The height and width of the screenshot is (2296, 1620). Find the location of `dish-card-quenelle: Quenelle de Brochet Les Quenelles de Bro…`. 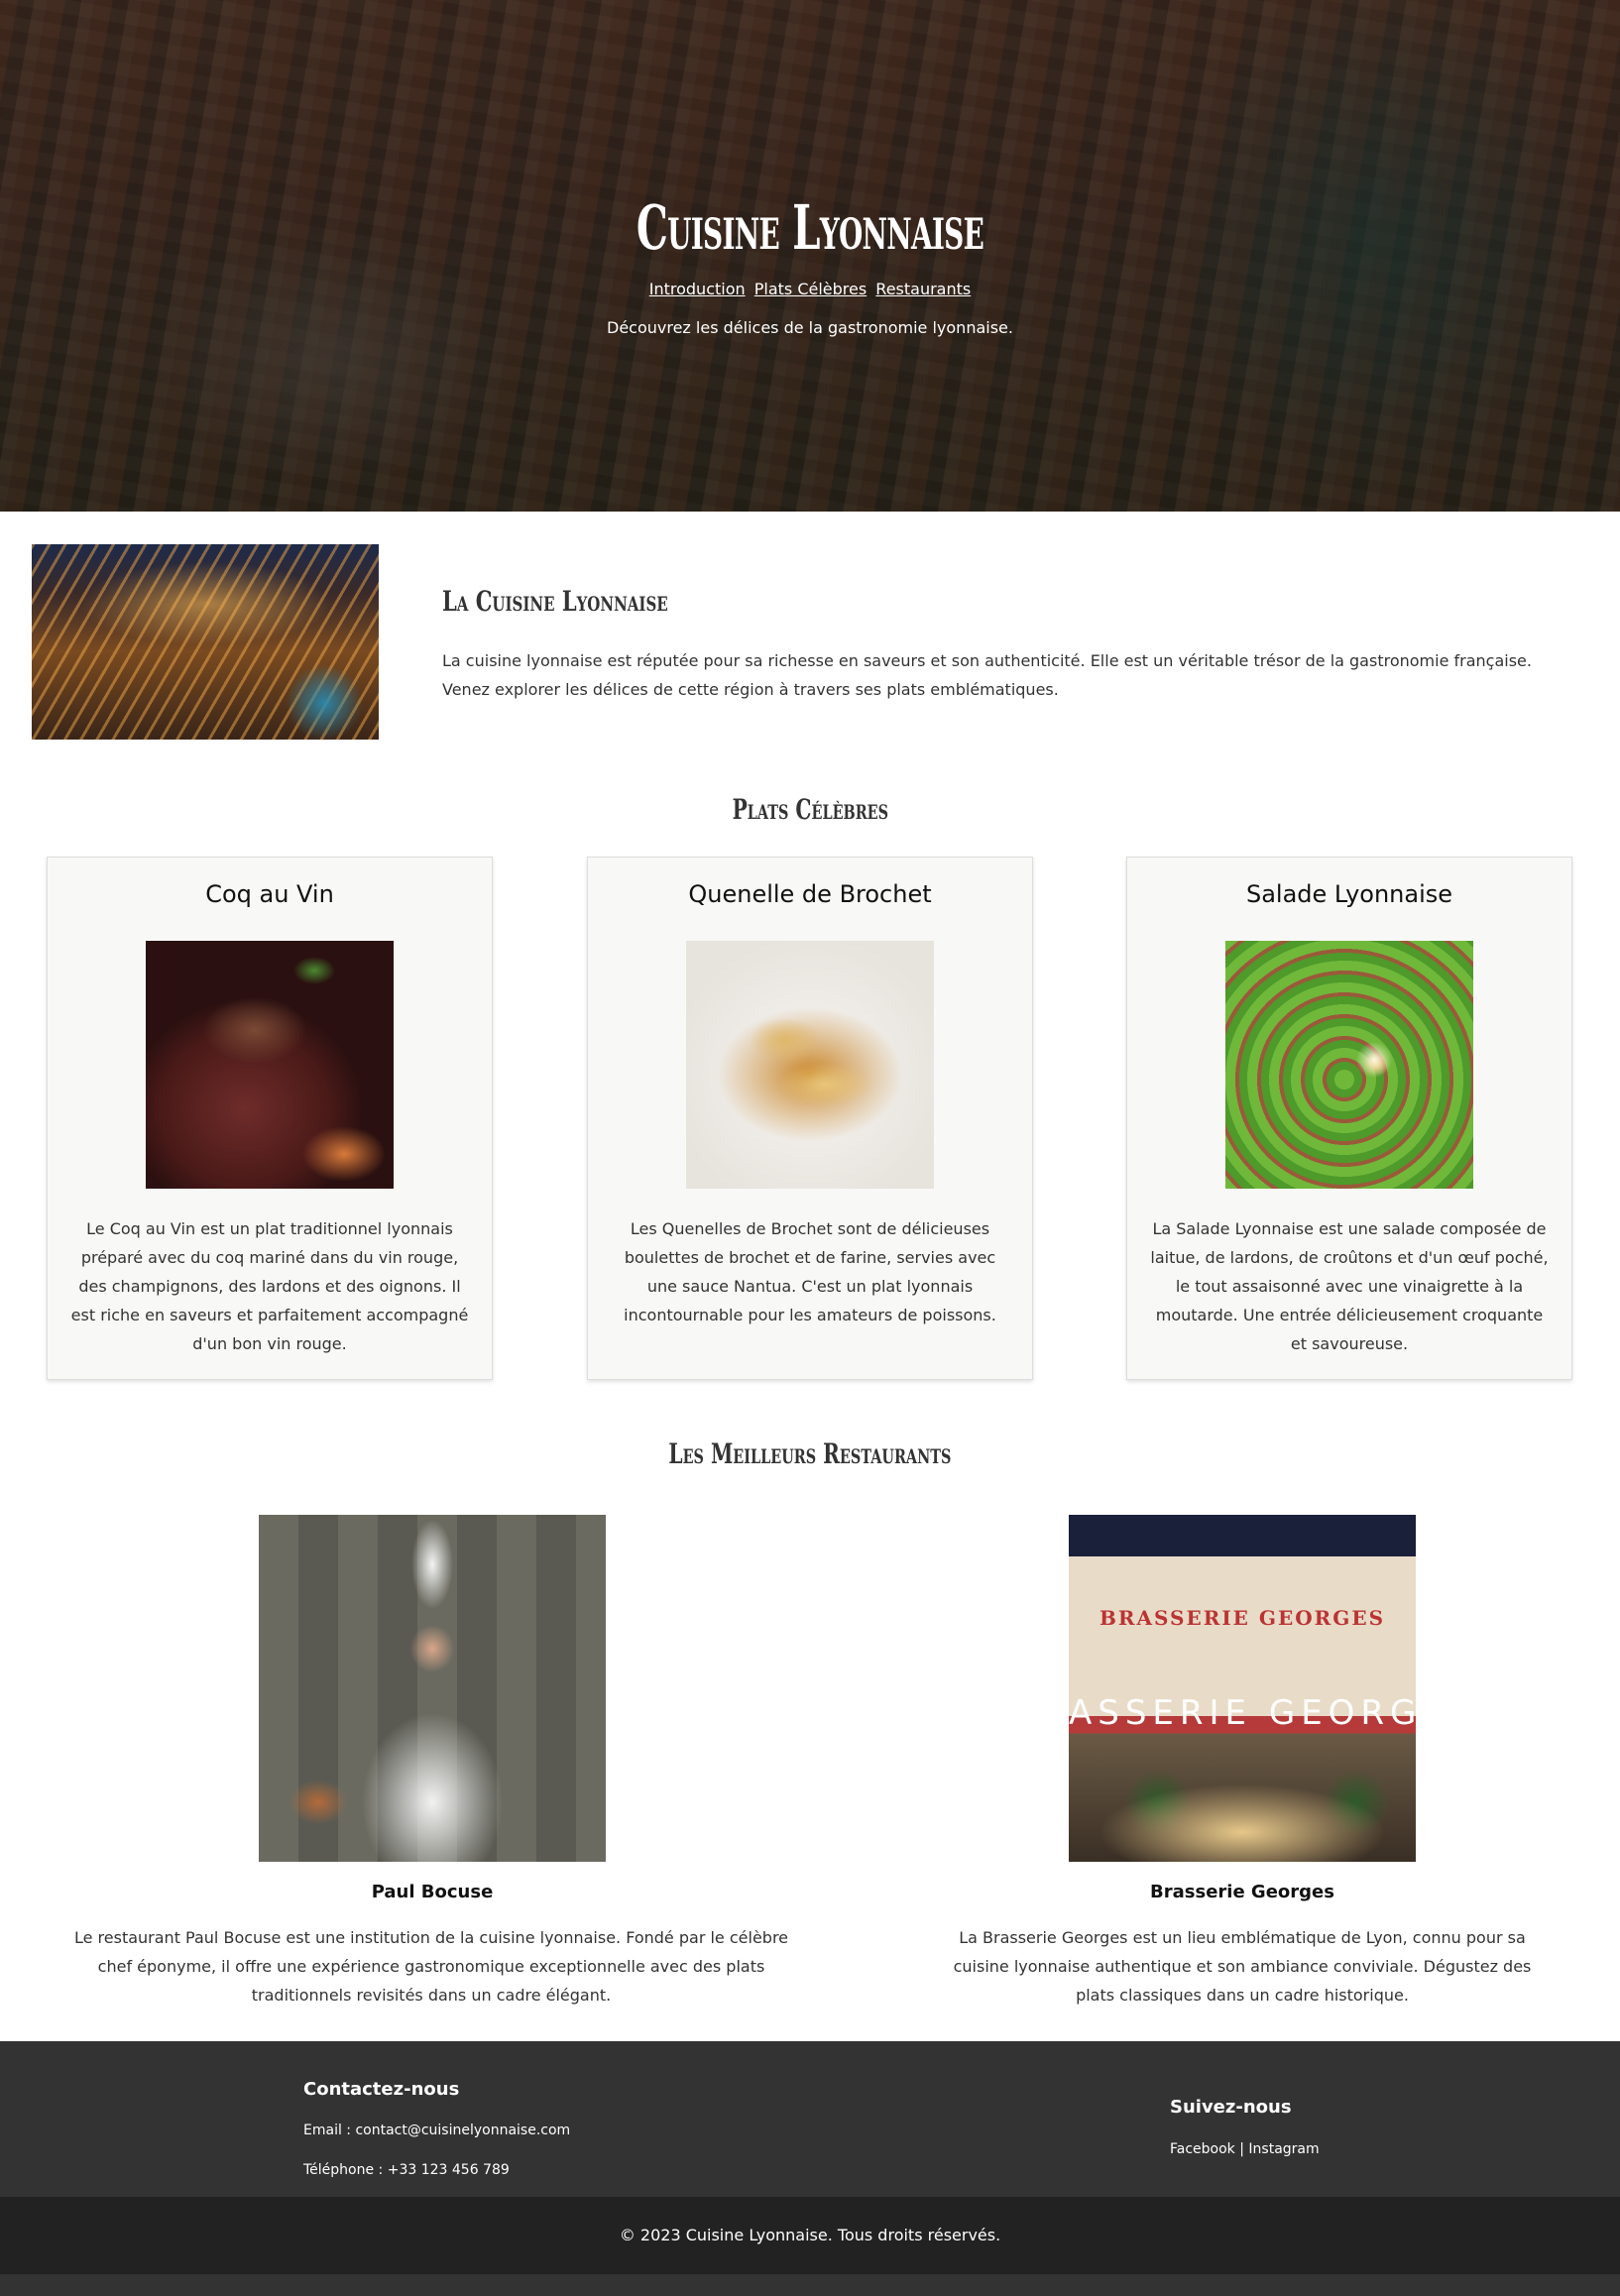

dish-card-quenelle: Quenelle de Brochet Les Quenelles de Bro… is located at coordinates (810, 1118).